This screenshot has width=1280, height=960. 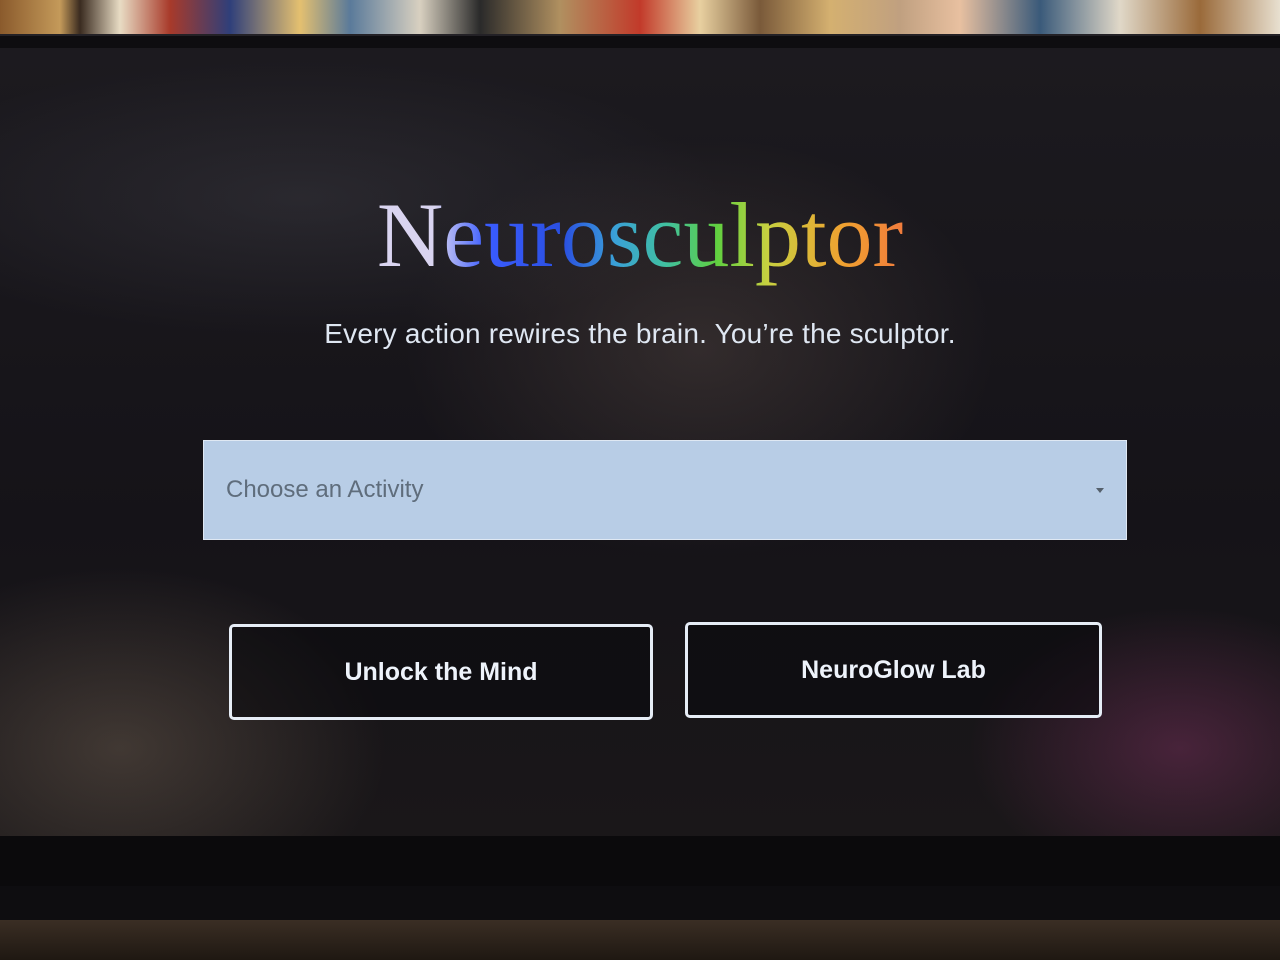 What do you see at coordinates (665, 490) in the screenshot?
I see `activity-select: Choose an Activity` at bounding box center [665, 490].